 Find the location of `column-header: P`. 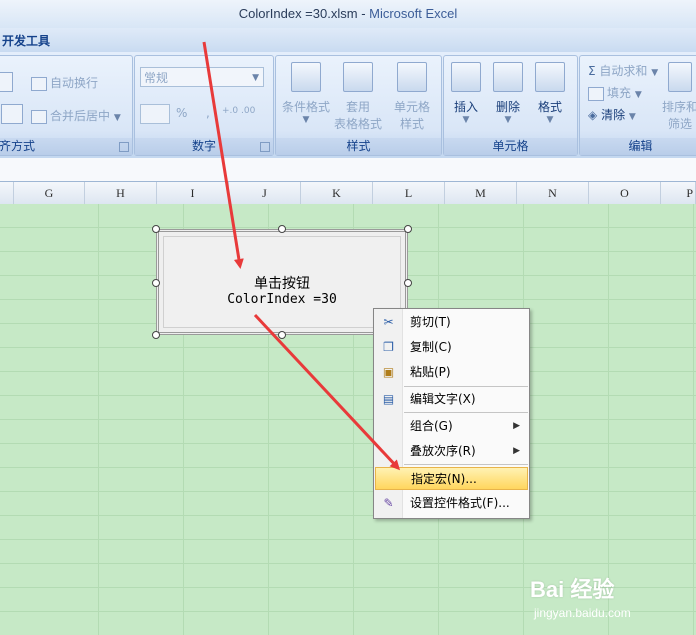

column-header: P is located at coordinates (678, 193).